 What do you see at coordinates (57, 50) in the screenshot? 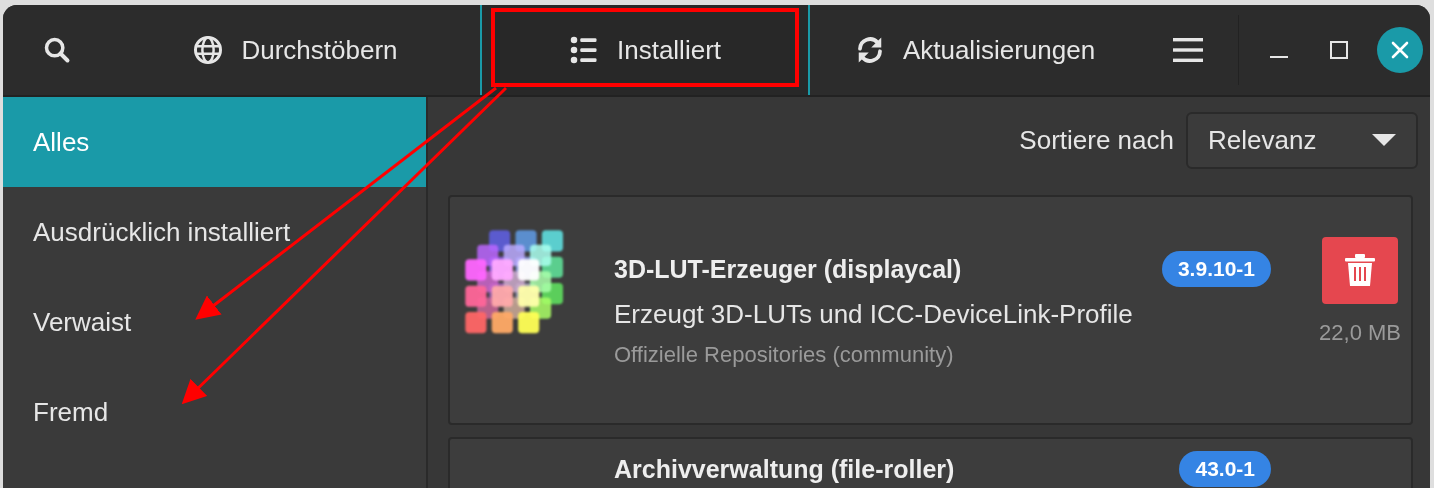
I see `search-icon` at bounding box center [57, 50].